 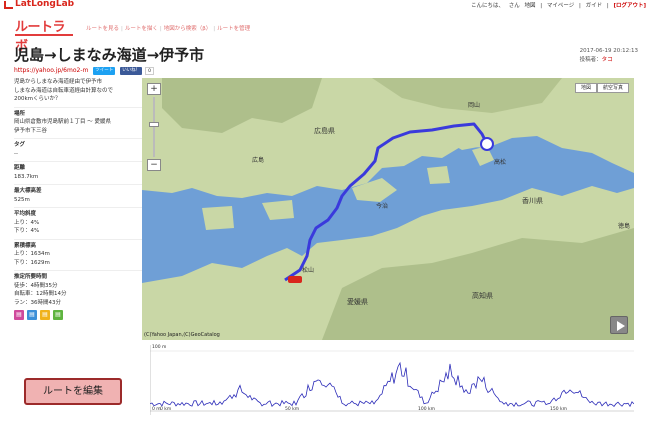 I want to click on estimated-time-label: 推定所要時間, so click(x=78, y=276).